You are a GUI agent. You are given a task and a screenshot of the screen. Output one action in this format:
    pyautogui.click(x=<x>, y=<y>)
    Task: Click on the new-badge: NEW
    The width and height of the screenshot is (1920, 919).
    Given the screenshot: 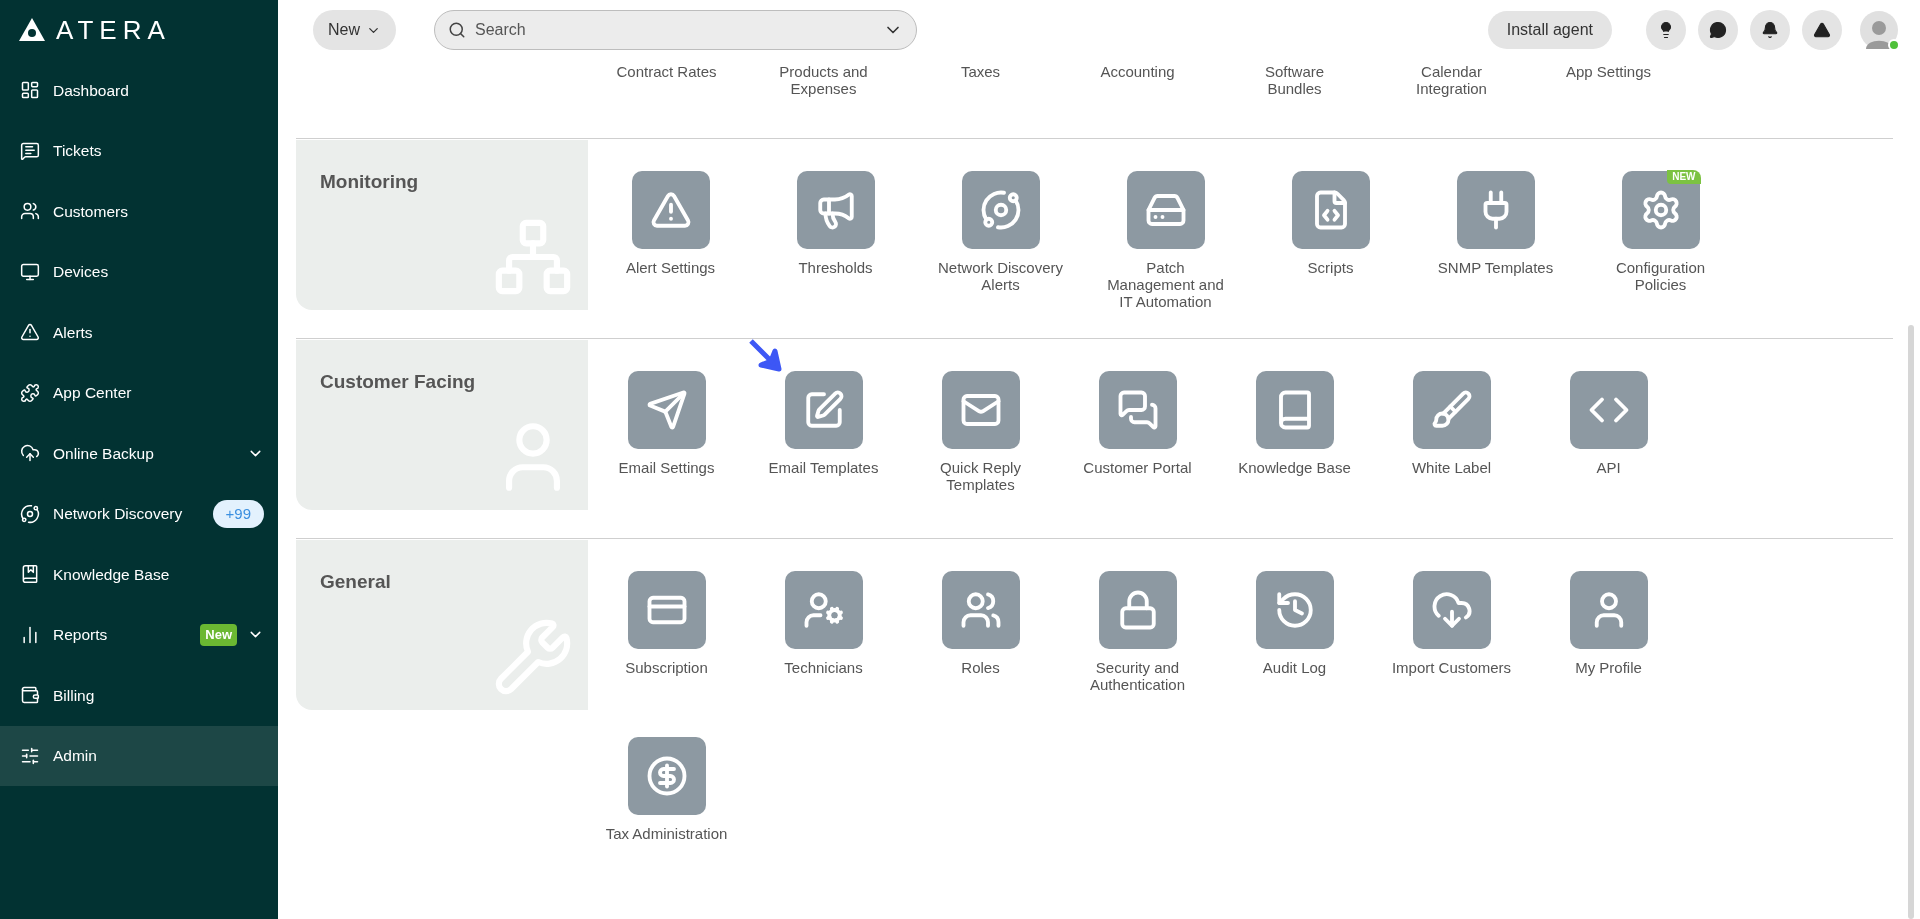 What is the action you would take?
    pyautogui.click(x=1684, y=177)
    